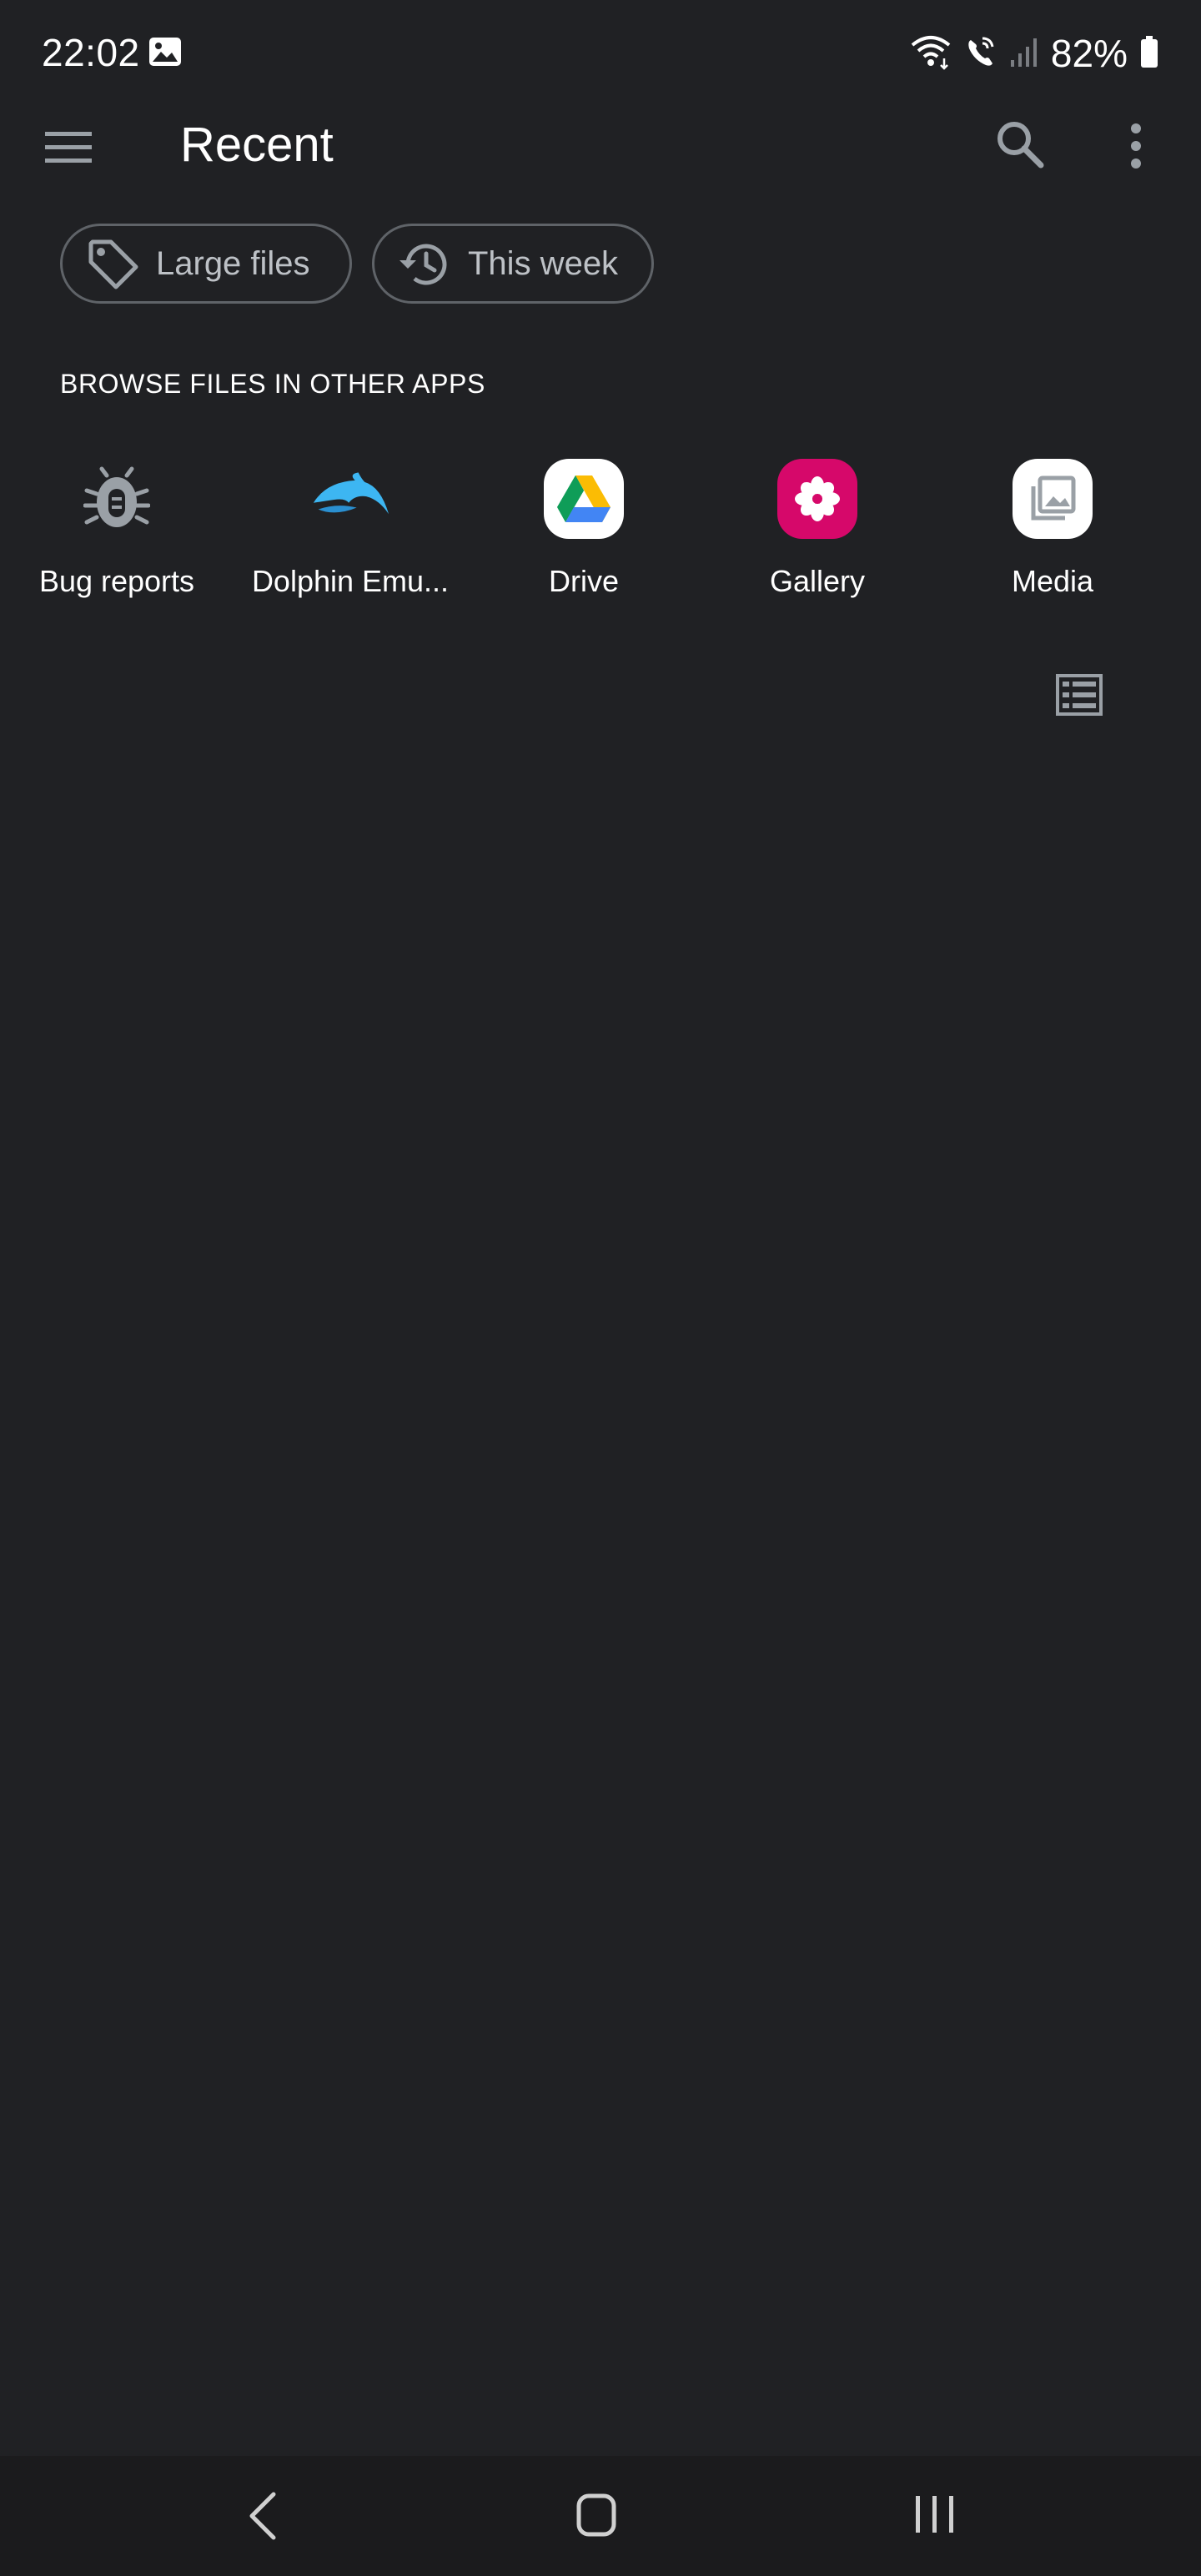  What do you see at coordinates (1136, 146) in the screenshot?
I see `more-vert-icon` at bounding box center [1136, 146].